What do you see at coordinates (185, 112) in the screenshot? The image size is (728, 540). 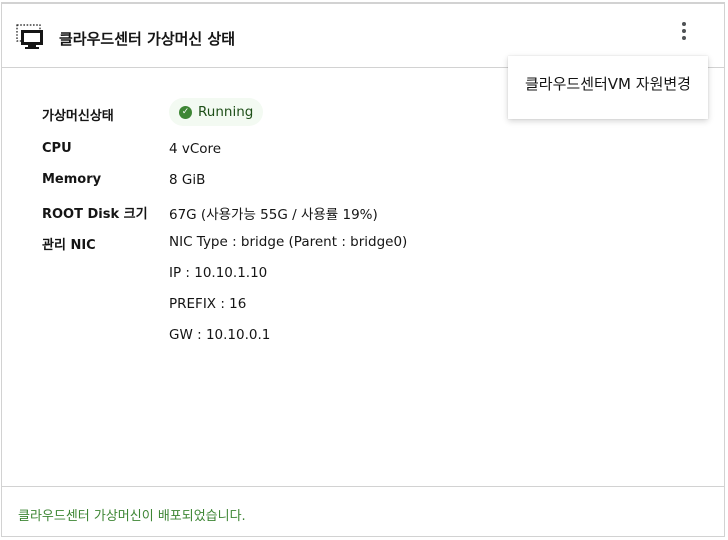 I see `check-circle-icon: ✓` at bounding box center [185, 112].